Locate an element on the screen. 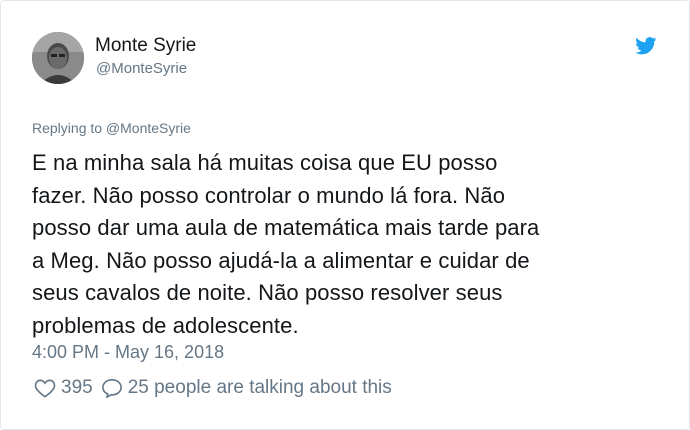 The width and height of the screenshot is (690, 430). tweet-actions: 395 25 people are talking about this is located at coordinates (213, 388).